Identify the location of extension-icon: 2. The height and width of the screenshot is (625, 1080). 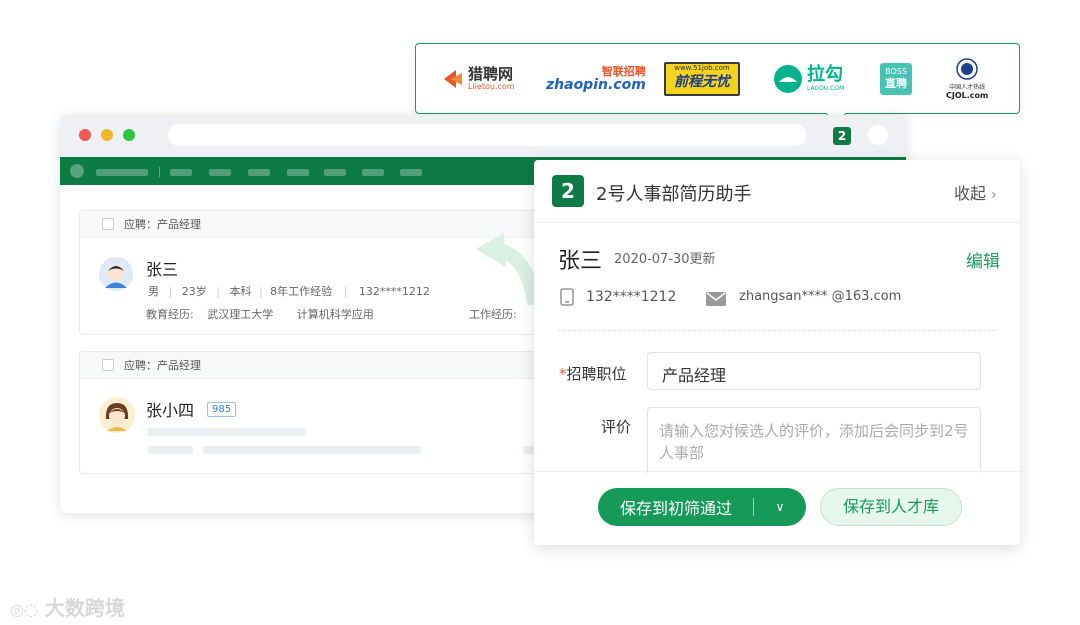
(842, 136).